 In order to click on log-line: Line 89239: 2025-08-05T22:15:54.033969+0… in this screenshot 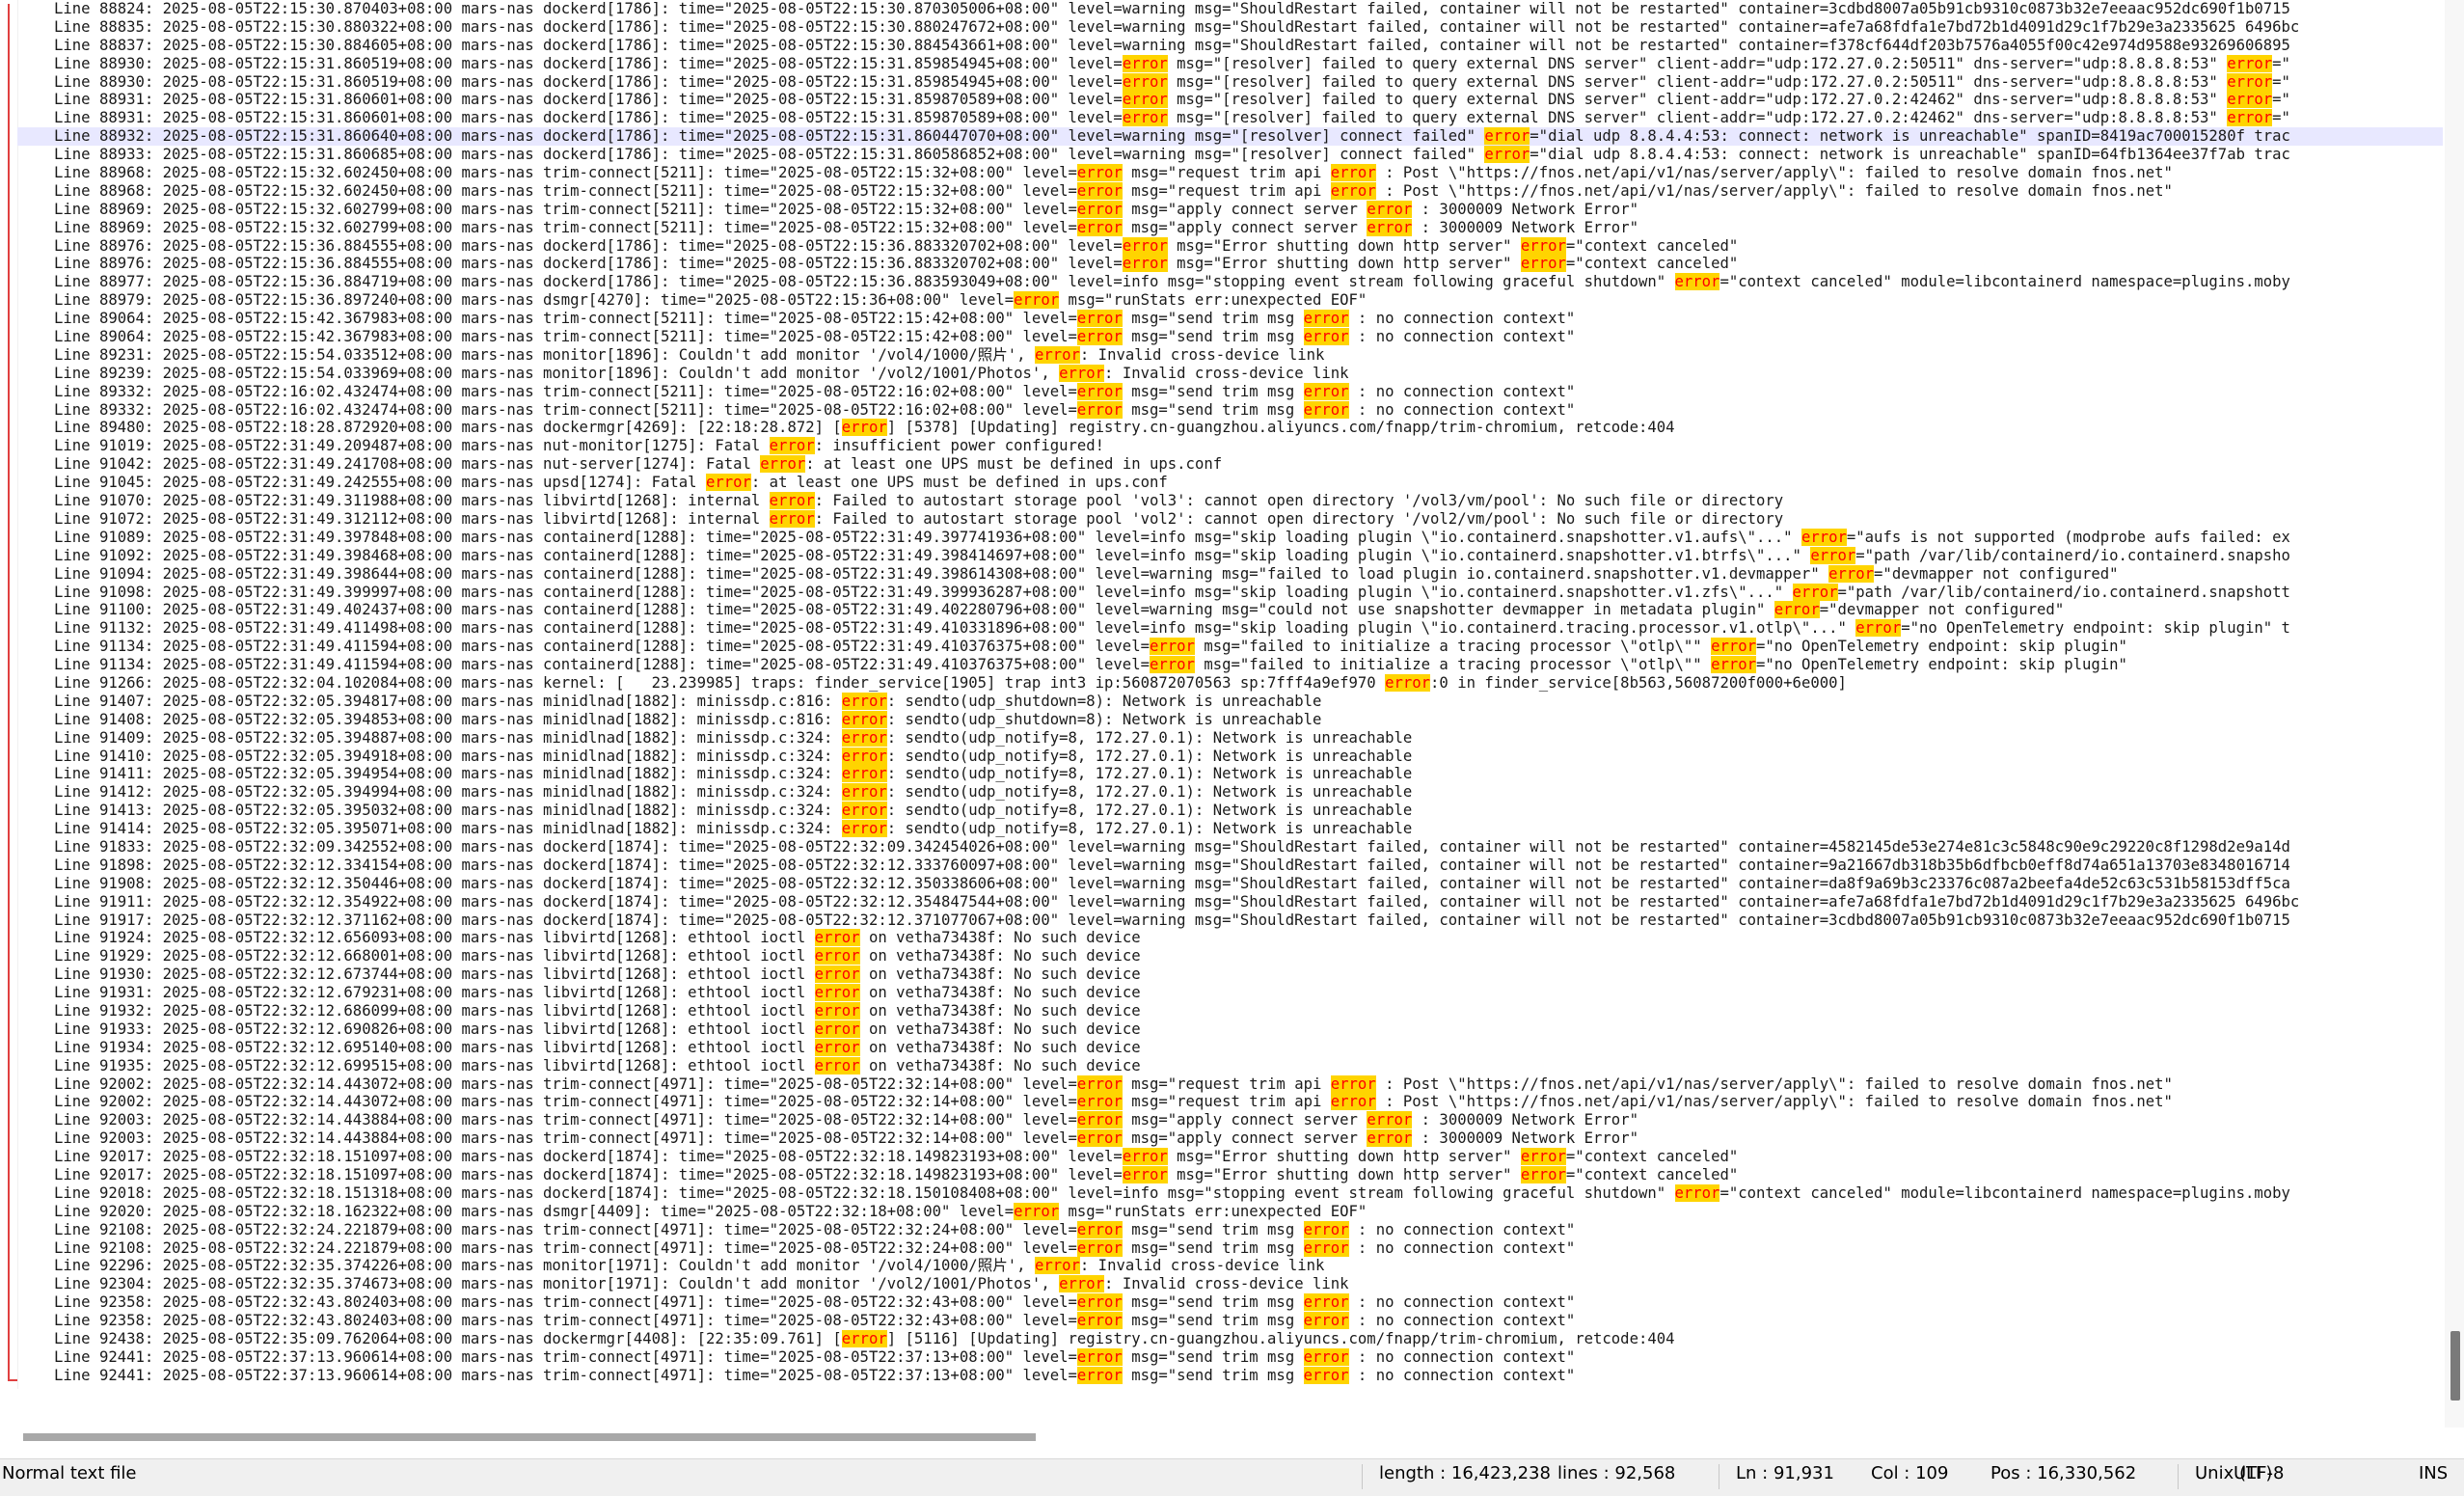, I will do `click(1230, 373)`.